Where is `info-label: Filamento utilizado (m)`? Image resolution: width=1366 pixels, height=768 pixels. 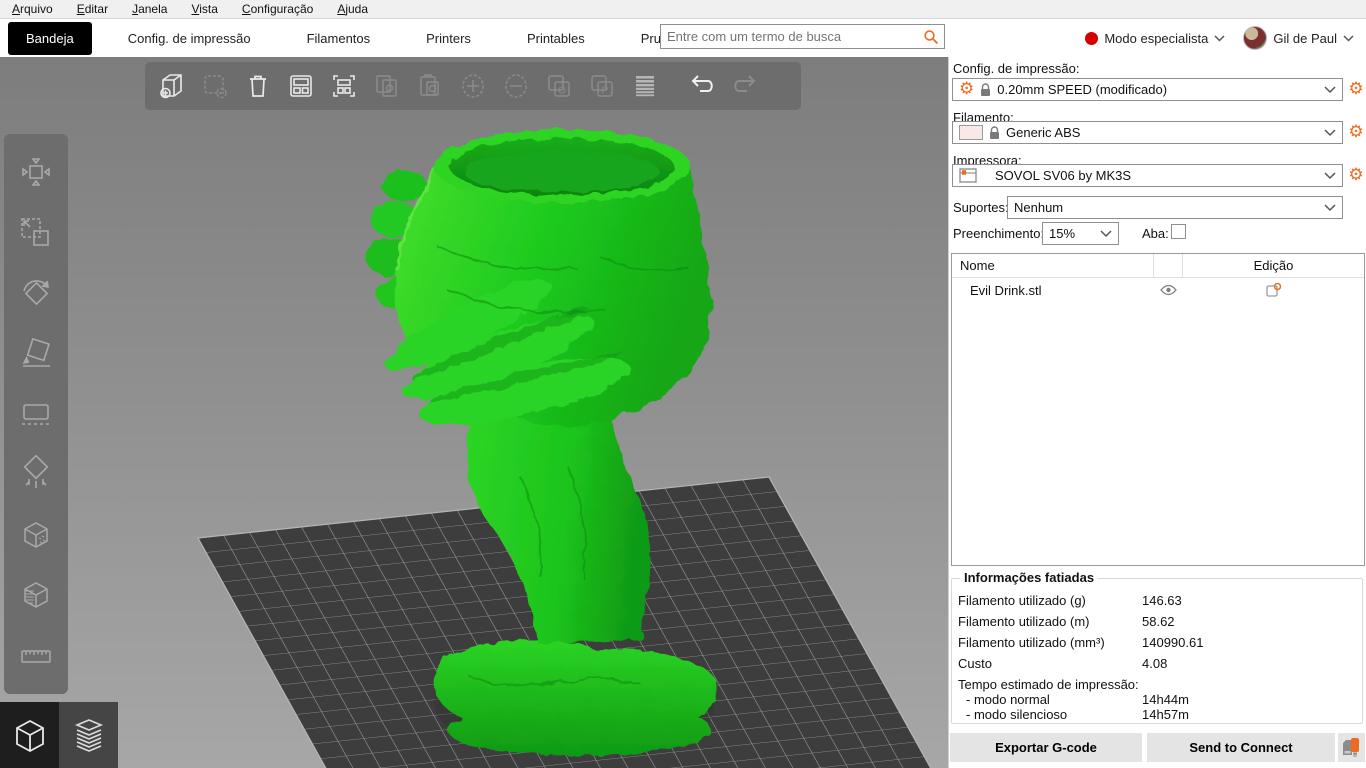 info-label: Filamento utilizado (m) is located at coordinates (1024, 621).